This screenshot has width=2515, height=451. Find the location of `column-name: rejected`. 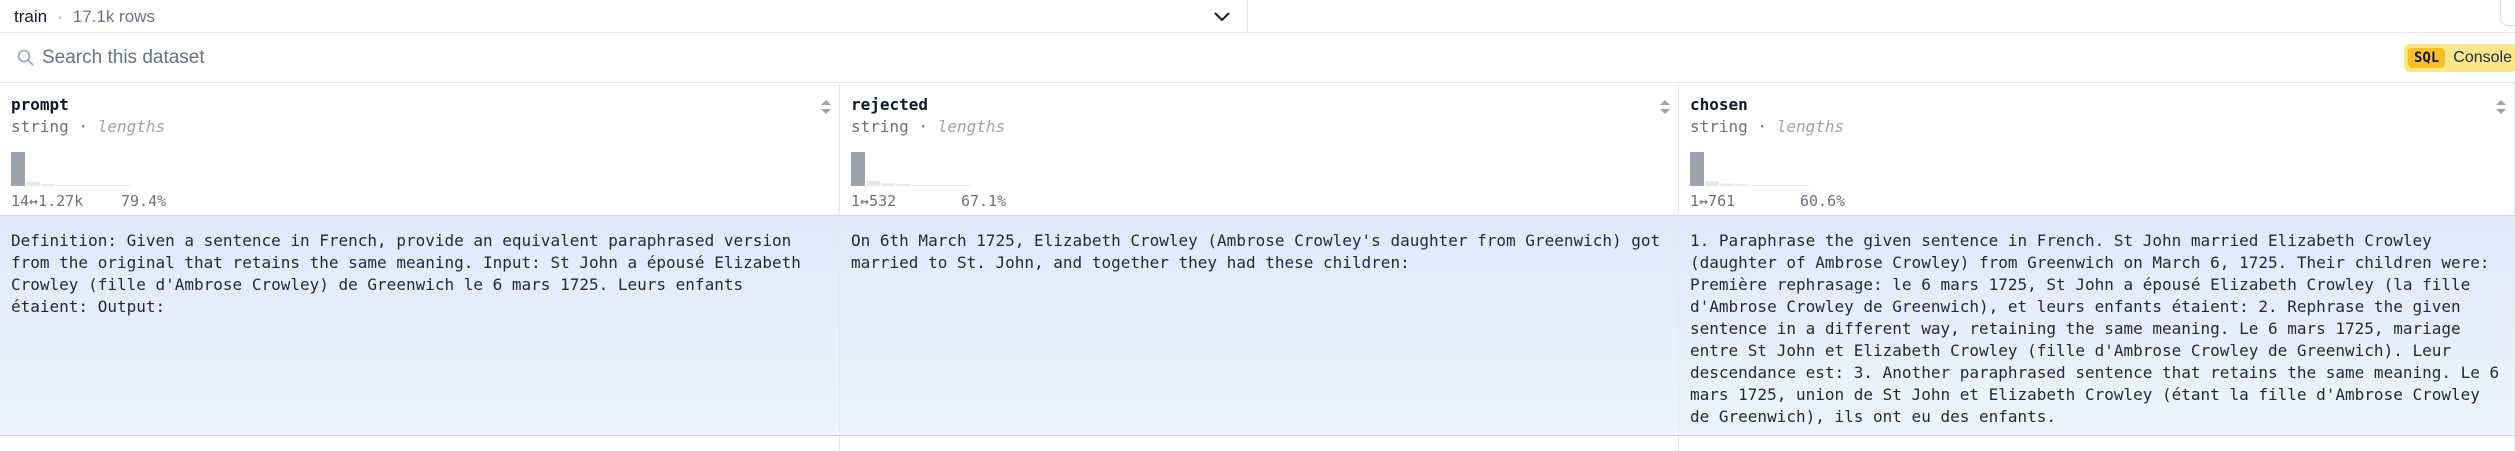

column-name: rejected is located at coordinates (890, 104).